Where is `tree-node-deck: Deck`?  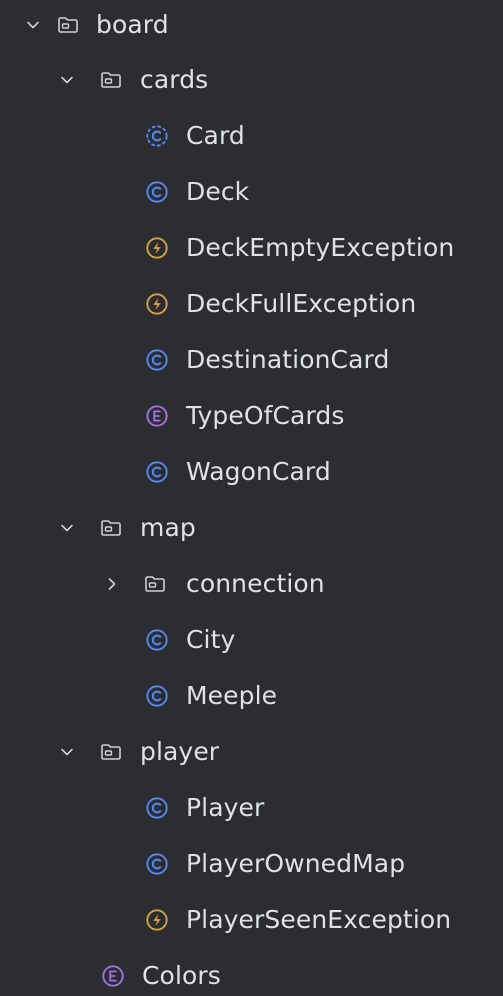
tree-node-deck: Deck is located at coordinates (251, 192).